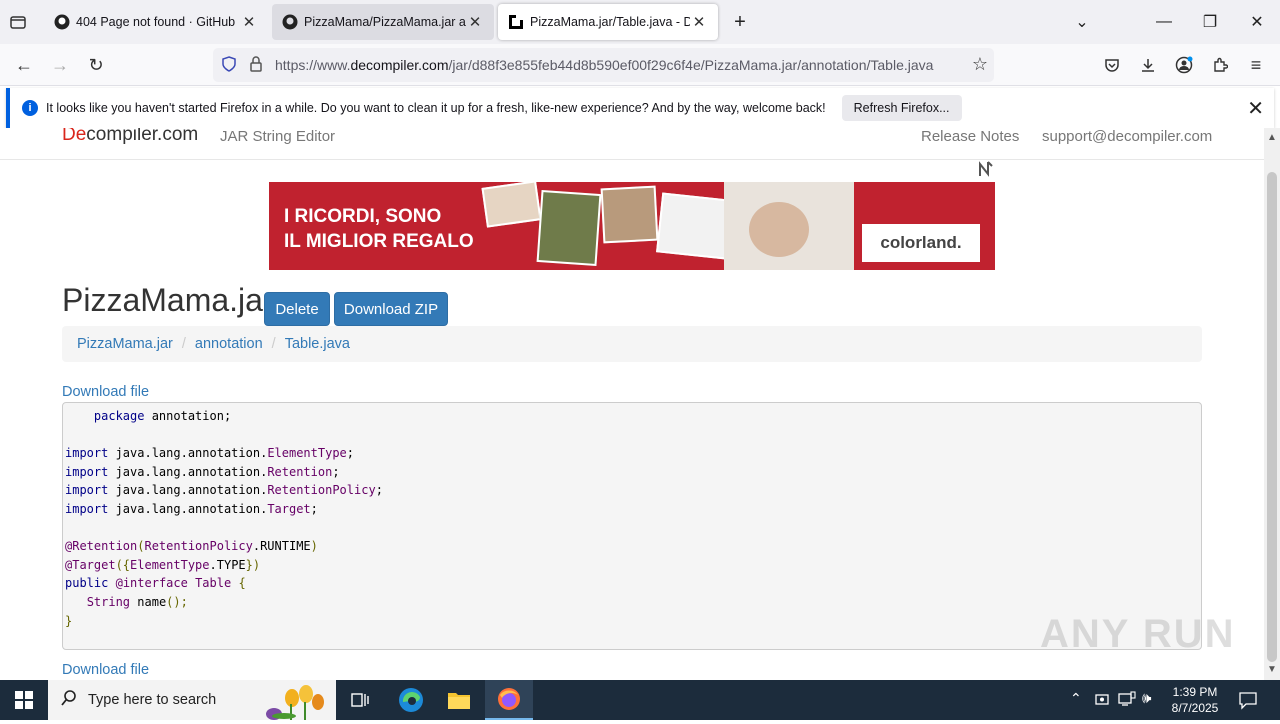 The height and width of the screenshot is (724, 1280). Describe the element at coordinates (24, 65) in the screenshot. I see `back-icon: ←` at that location.